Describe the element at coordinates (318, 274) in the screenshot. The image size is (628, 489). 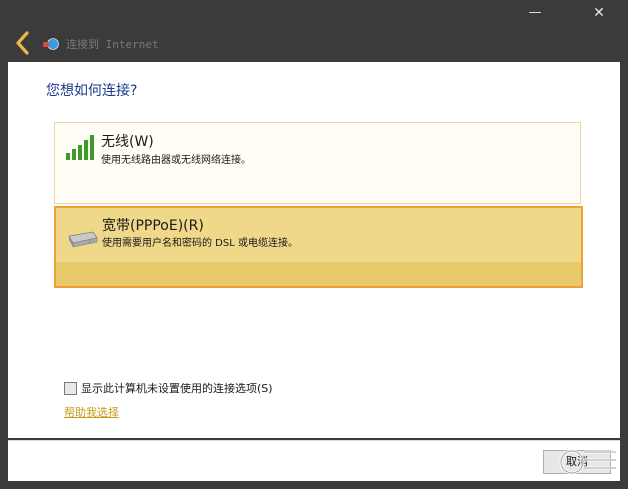
I see `selection-band` at that location.